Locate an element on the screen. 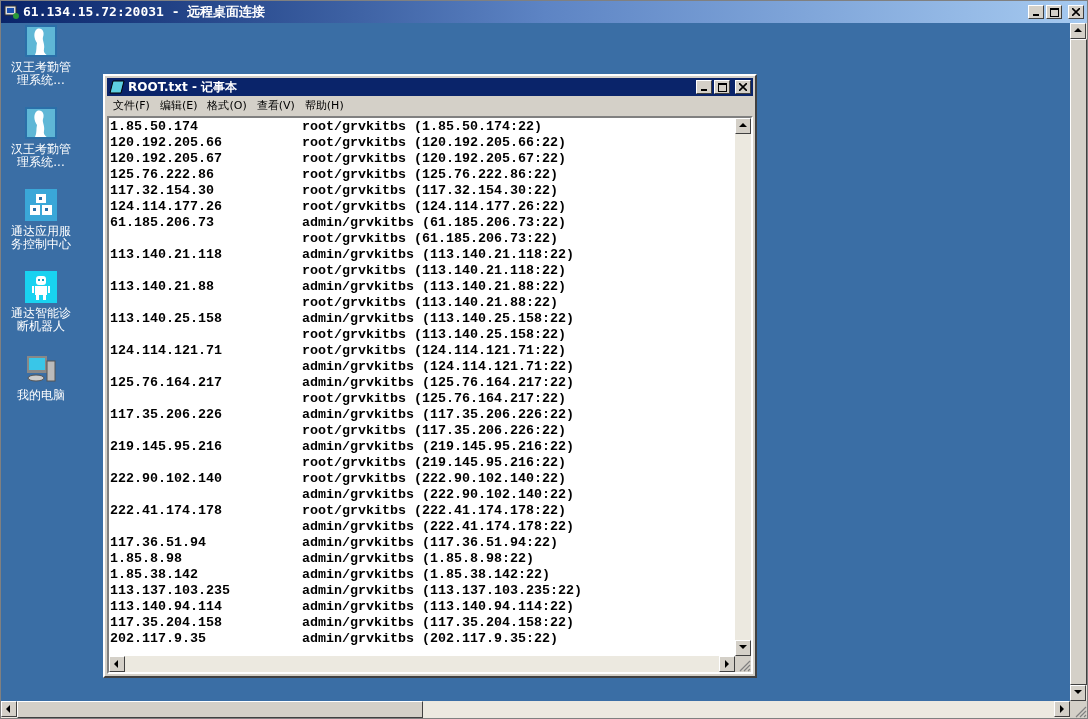 This screenshot has width=1088, height=719. credential-text: admin/grvkitbs (113.140.25.158:22) is located at coordinates (438, 319).